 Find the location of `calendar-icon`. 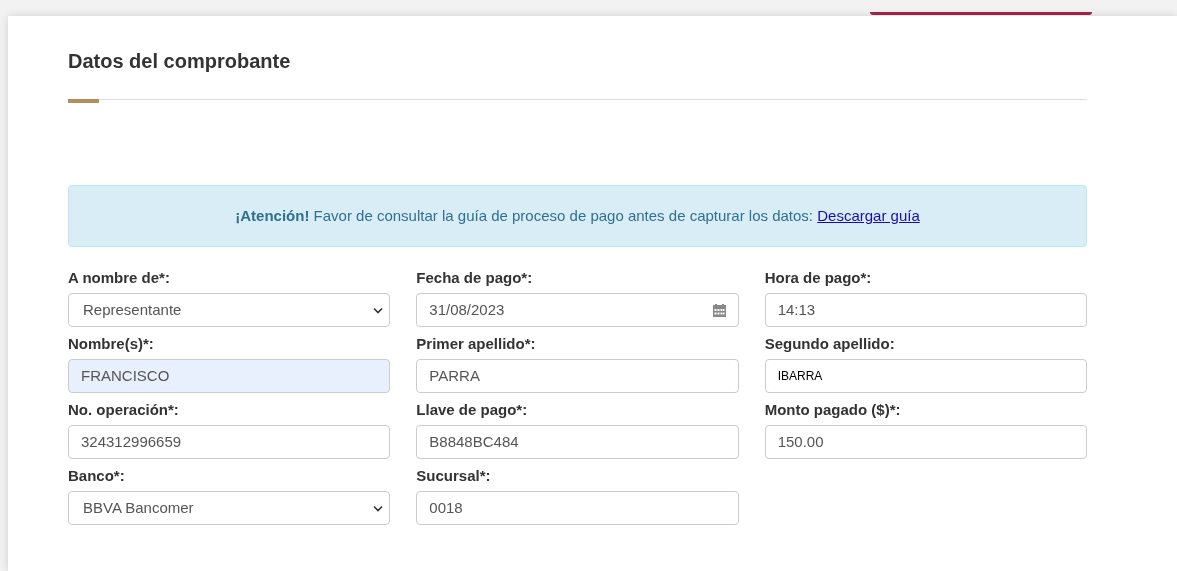

calendar-icon is located at coordinates (719, 310).